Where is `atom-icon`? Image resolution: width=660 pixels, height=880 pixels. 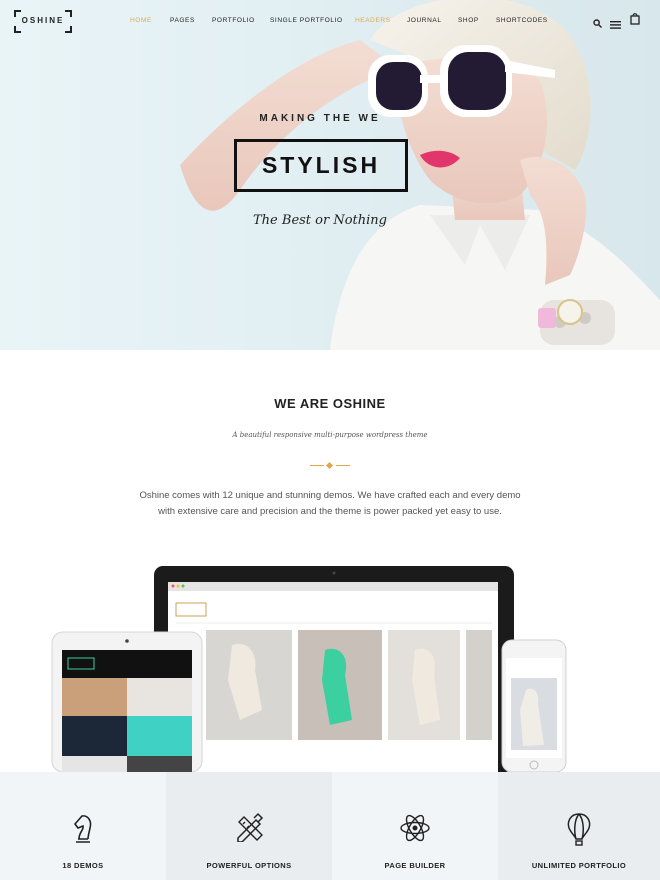 atom-icon is located at coordinates (415, 830).